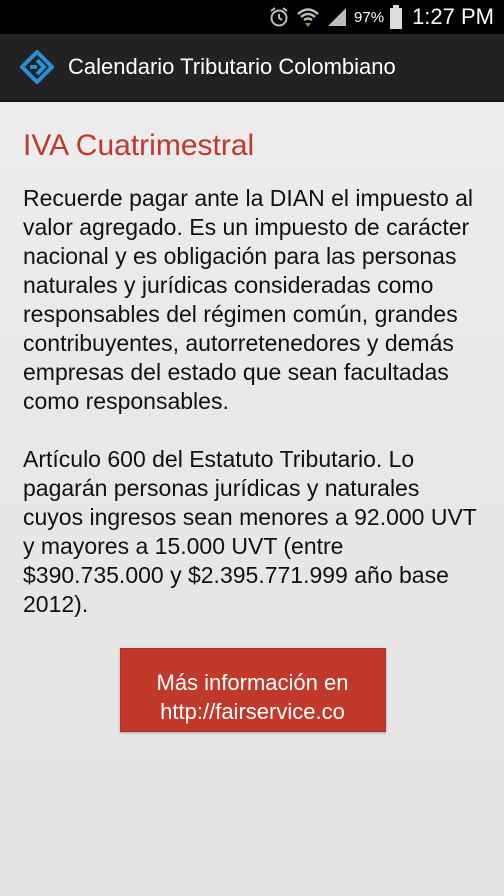 The image size is (504, 896). I want to click on wifi-icon, so click(308, 17).